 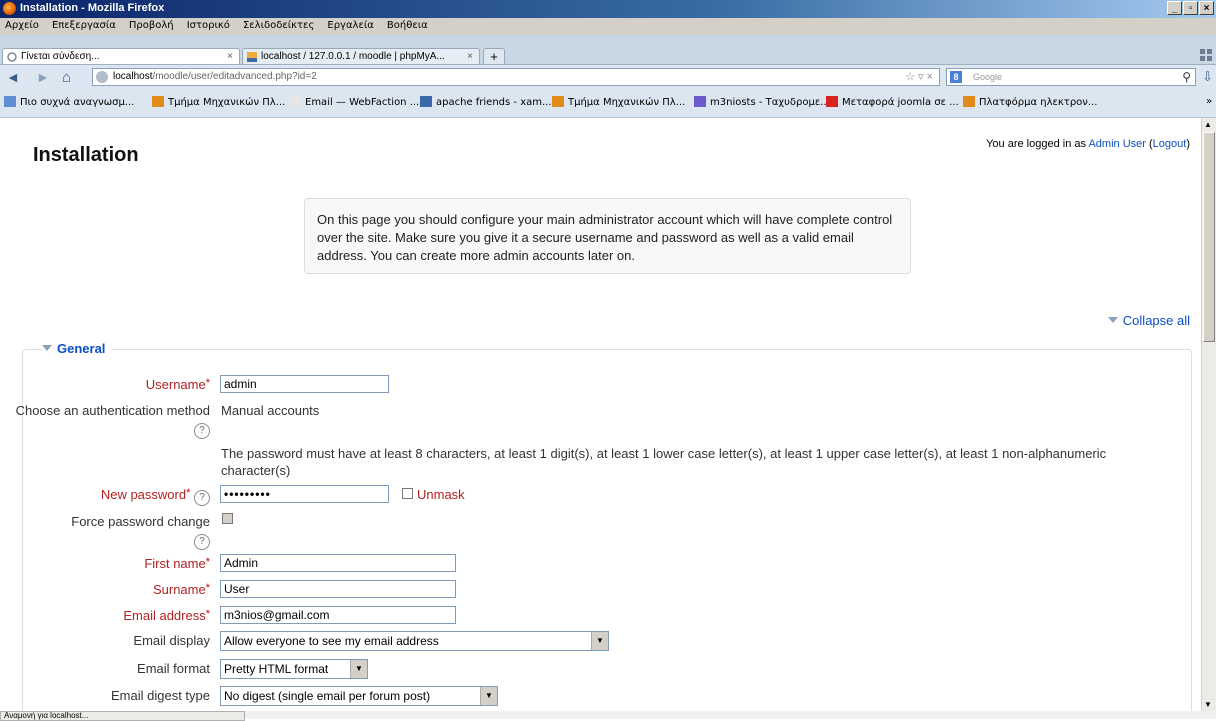 I want to click on download-icon: ⇩, so click(x=1207, y=77).